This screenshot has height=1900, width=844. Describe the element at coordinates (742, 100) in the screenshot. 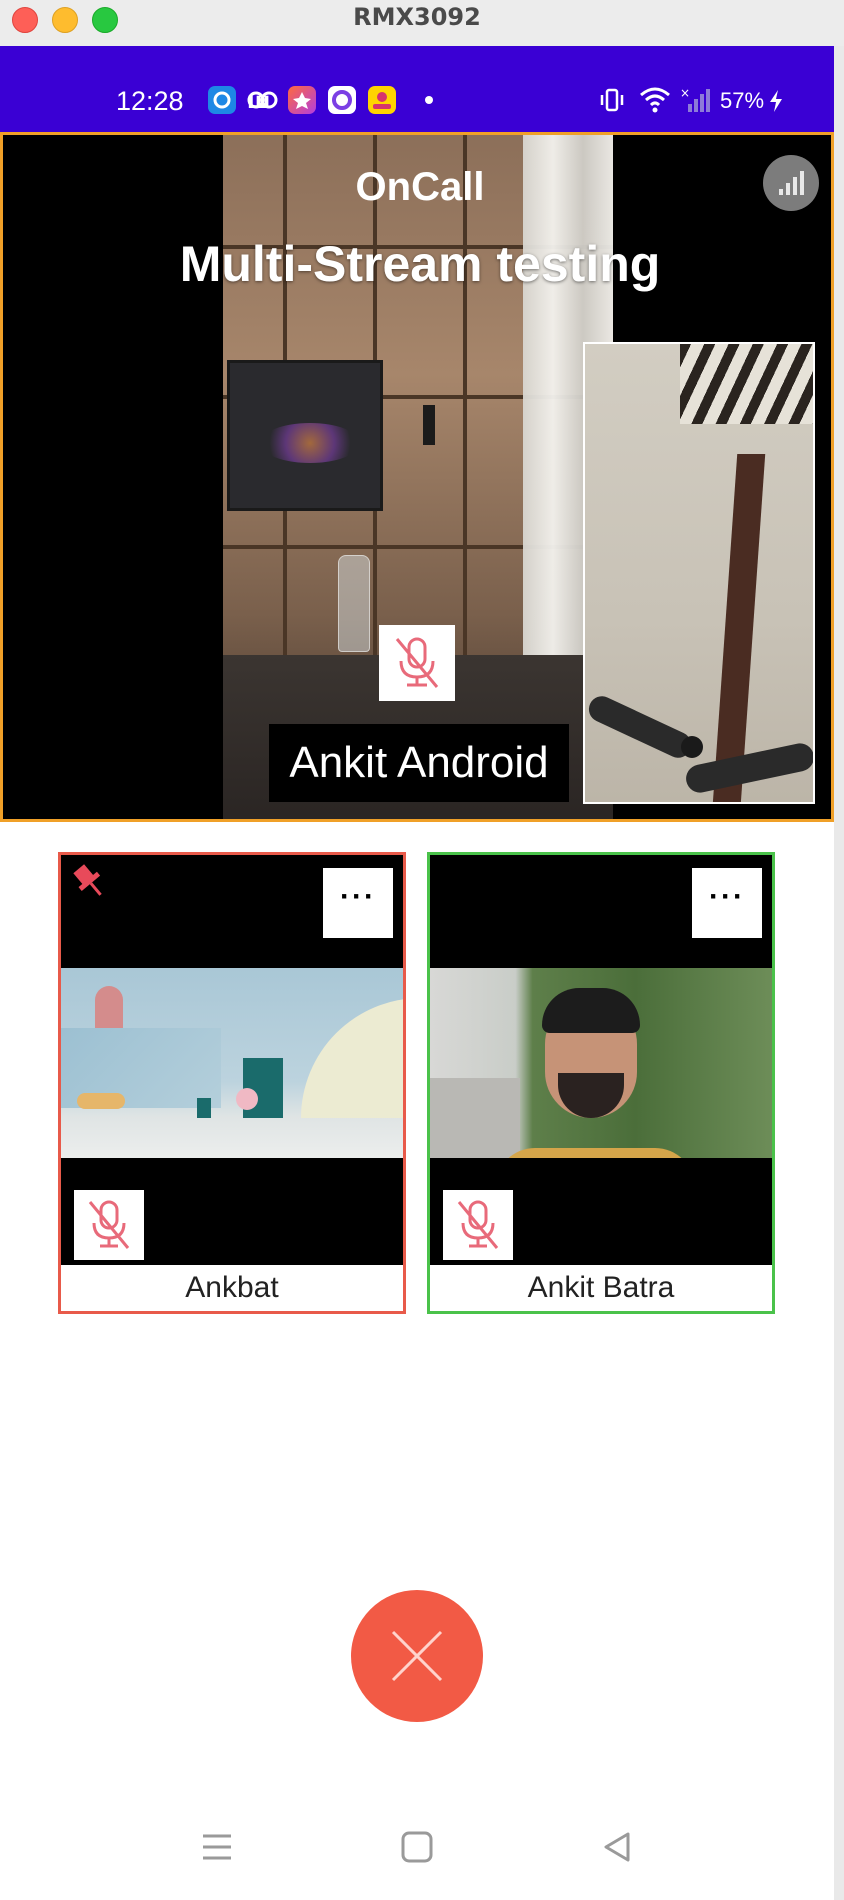

I see `battery-percentage: 57%` at that location.